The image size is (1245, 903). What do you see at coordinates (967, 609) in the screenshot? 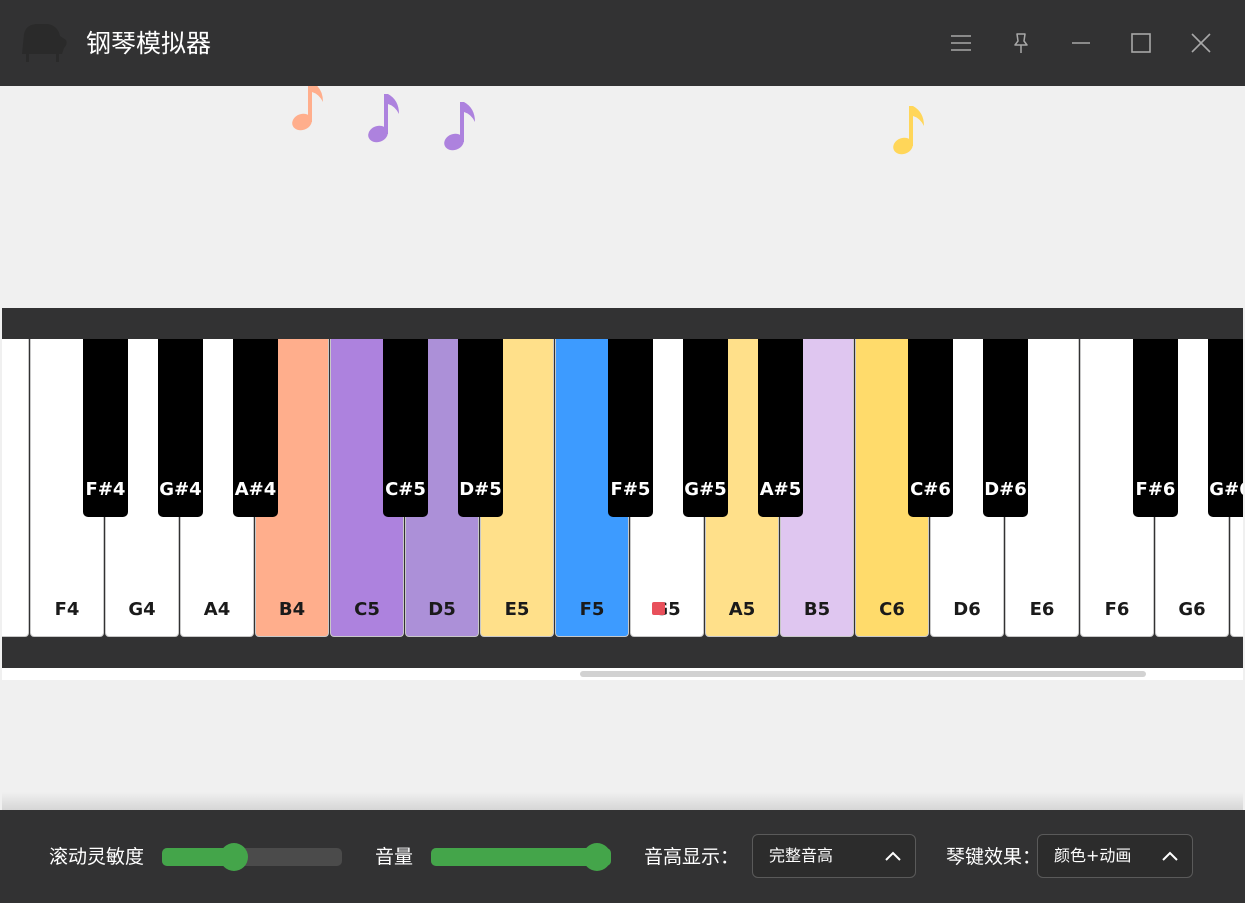
I see `key-label: D6` at bounding box center [967, 609].